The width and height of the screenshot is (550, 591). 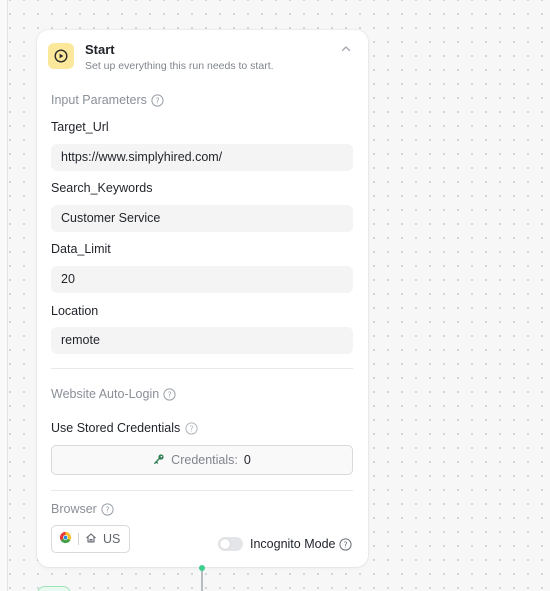 What do you see at coordinates (99, 100) in the screenshot?
I see `input-parameters-label: Input Parameters` at bounding box center [99, 100].